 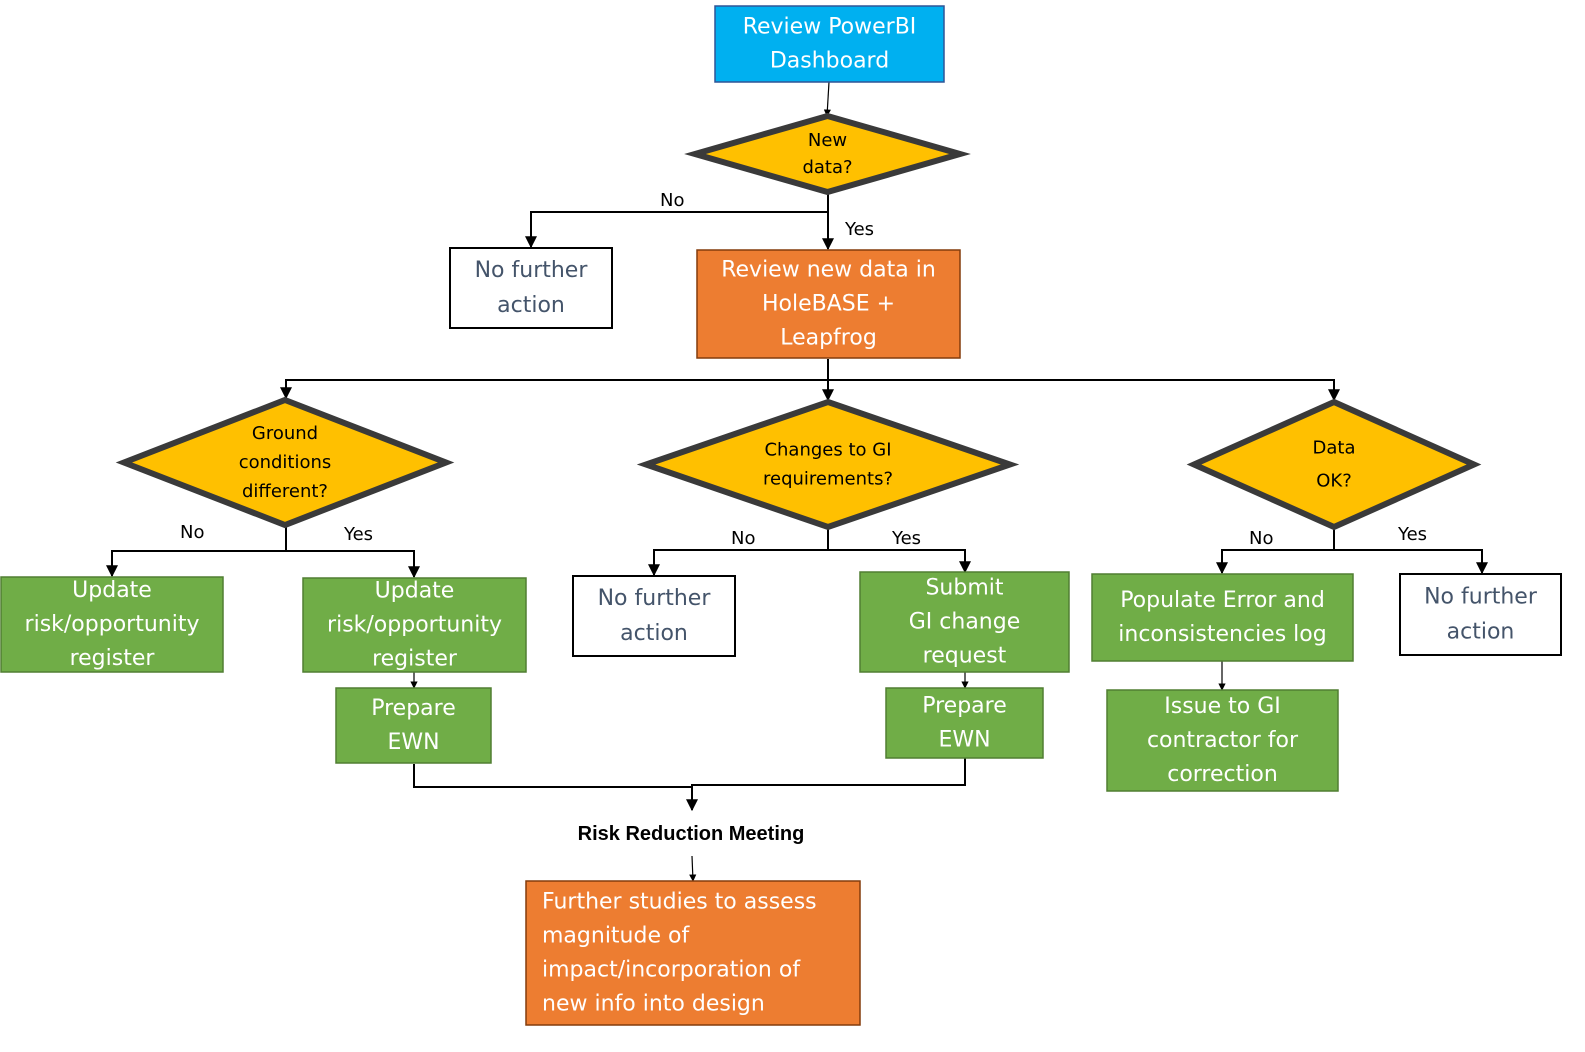 I want to click on node-update-reg-yes: Update risk/opportunity register, so click(x=414, y=625).